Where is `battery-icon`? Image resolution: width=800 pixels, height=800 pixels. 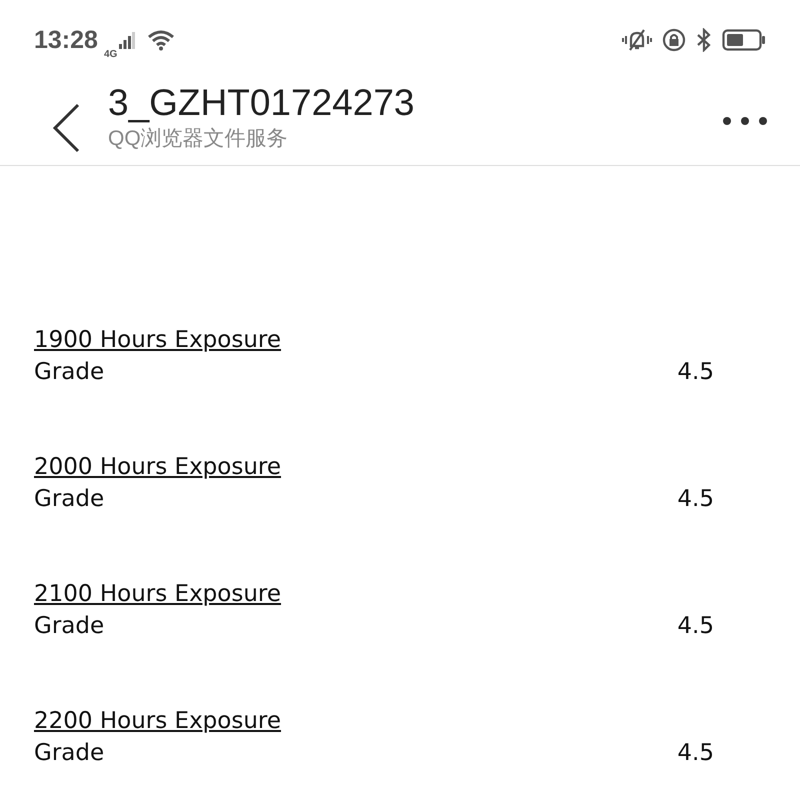
battery-icon is located at coordinates (744, 40).